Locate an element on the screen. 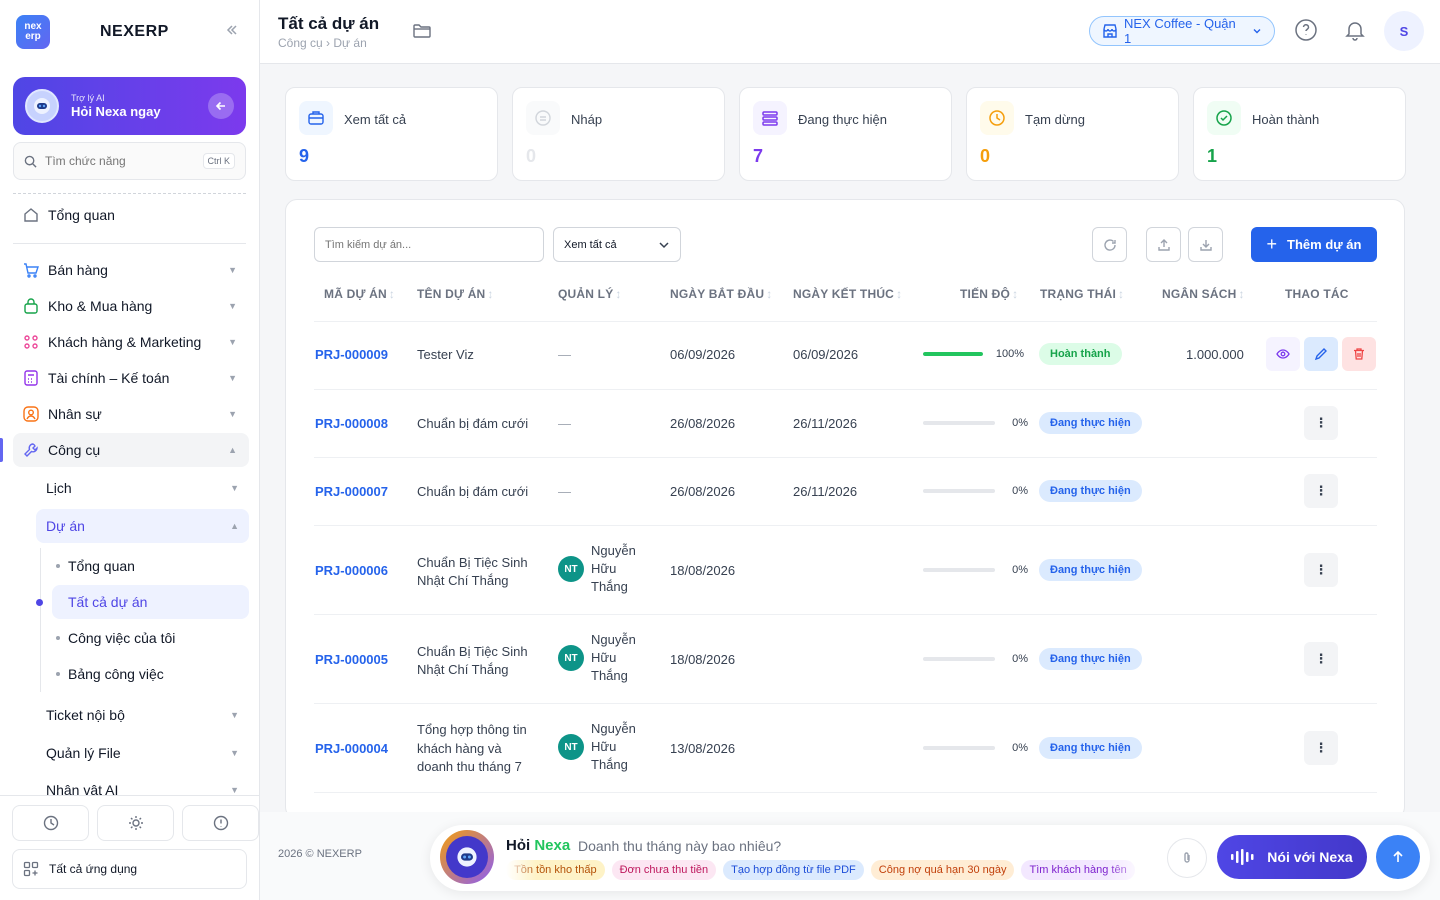 Image resolution: width=1440 pixels, height=900 pixels. collapse-sidebar-icon is located at coordinates (232, 30).